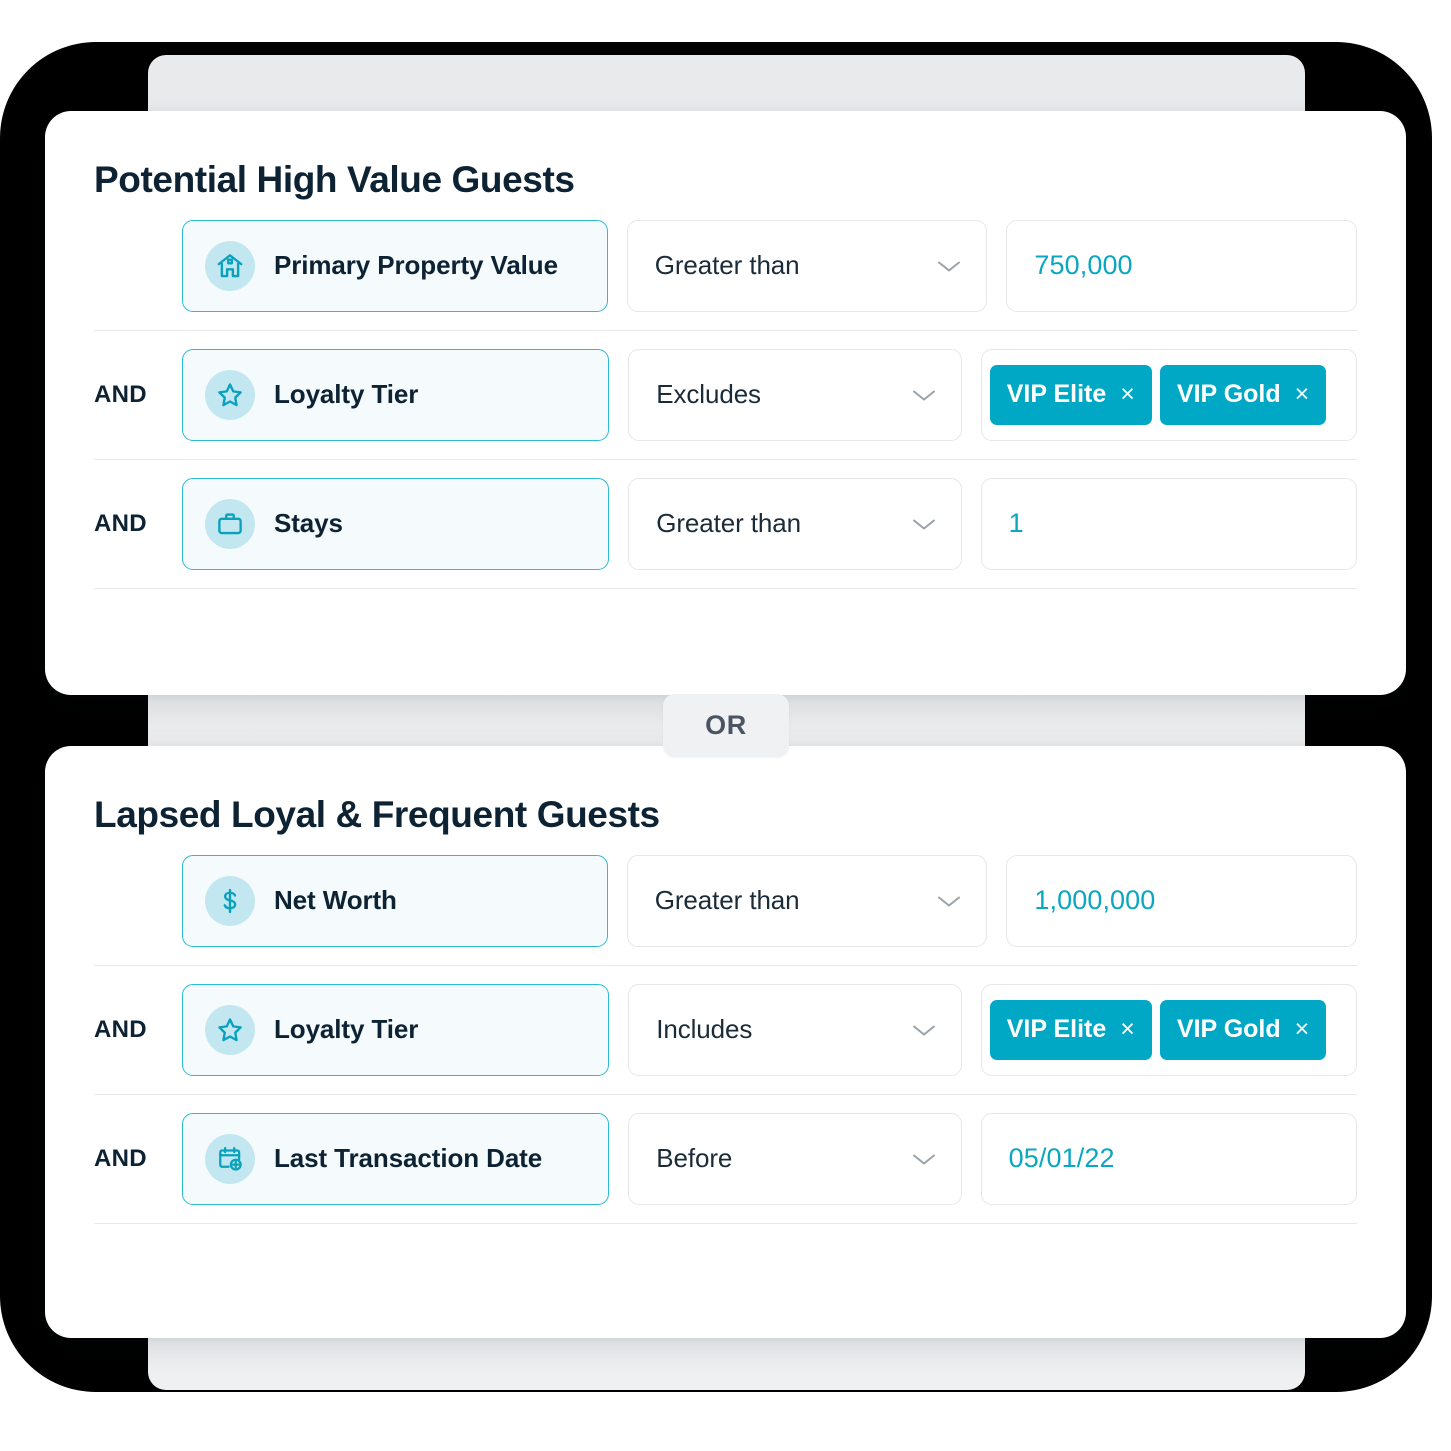  I want to click on attribute-selector-last-transaction-date: Last Transaction Date, so click(396, 1158).